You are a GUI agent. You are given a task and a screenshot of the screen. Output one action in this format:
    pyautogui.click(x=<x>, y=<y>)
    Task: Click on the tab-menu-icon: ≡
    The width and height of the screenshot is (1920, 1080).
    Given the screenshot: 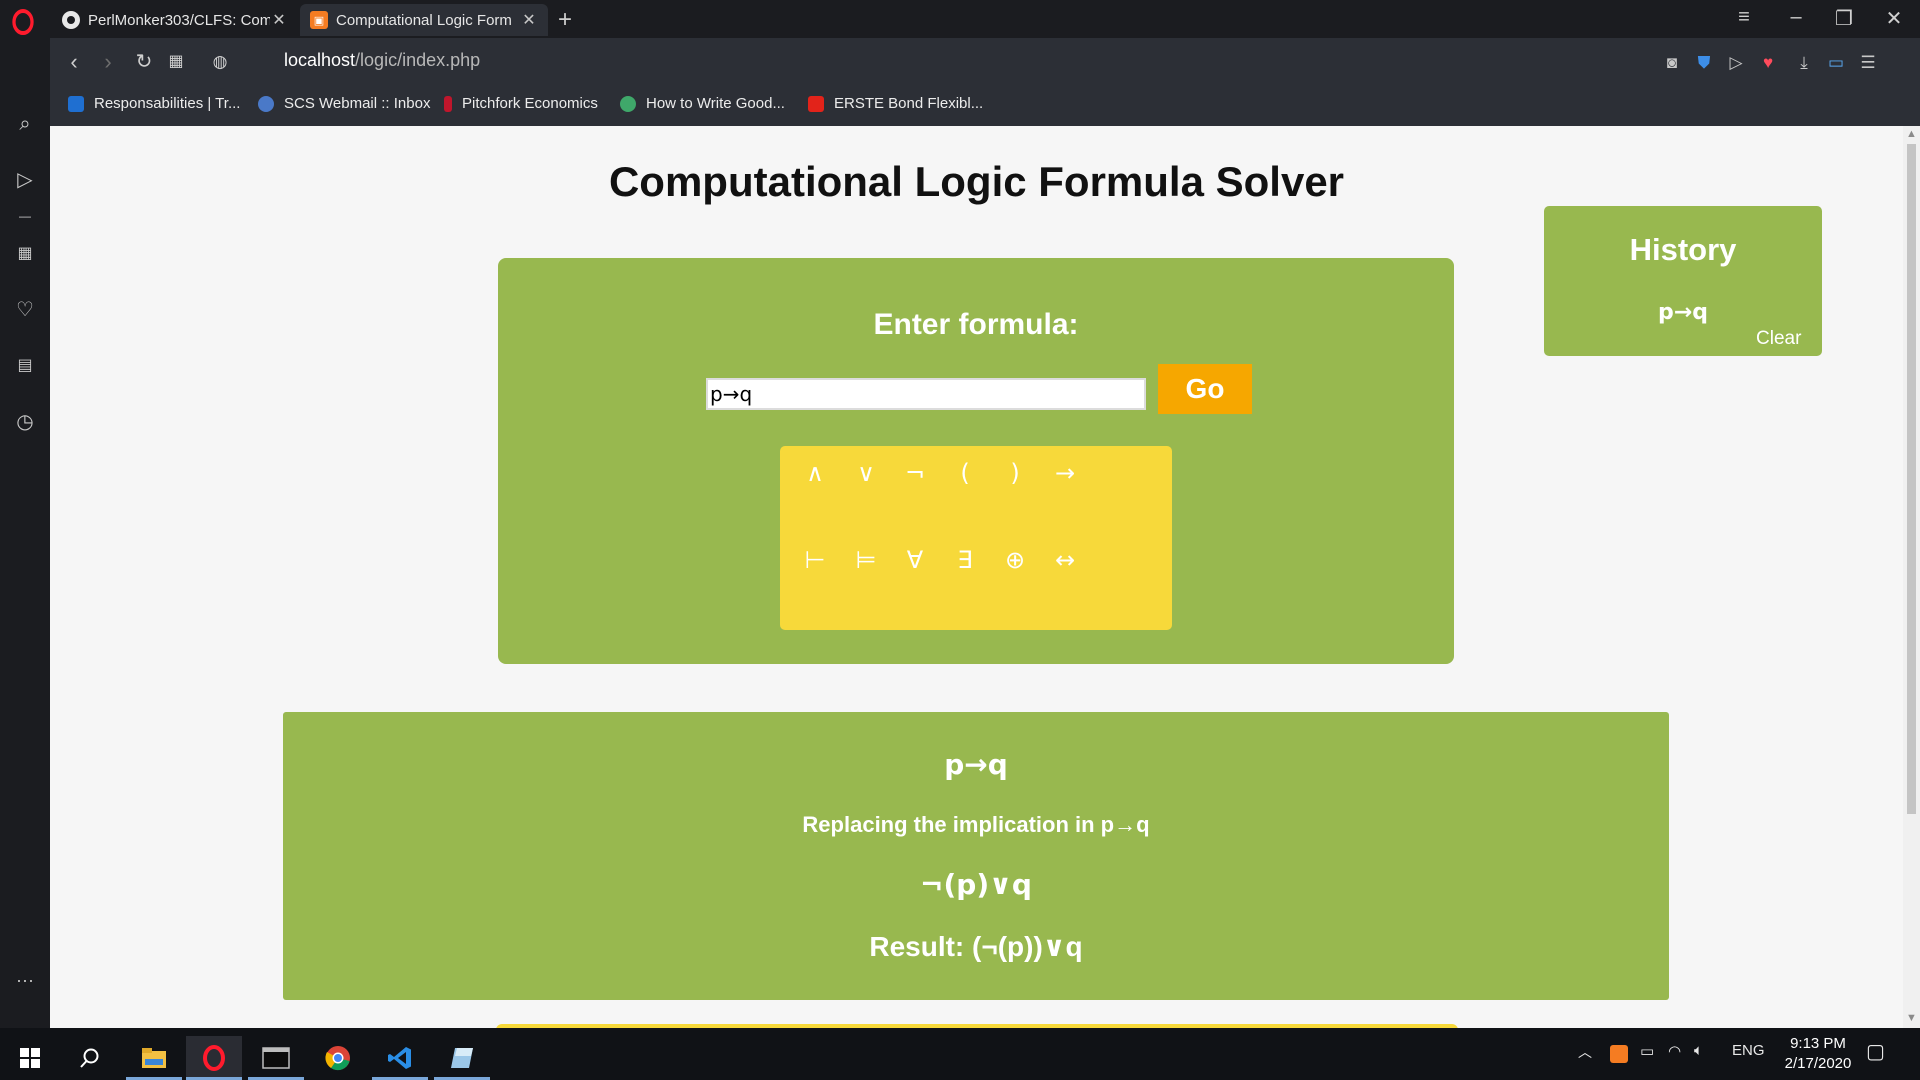 What is the action you would take?
    pyautogui.click(x=1744, y=17)
    